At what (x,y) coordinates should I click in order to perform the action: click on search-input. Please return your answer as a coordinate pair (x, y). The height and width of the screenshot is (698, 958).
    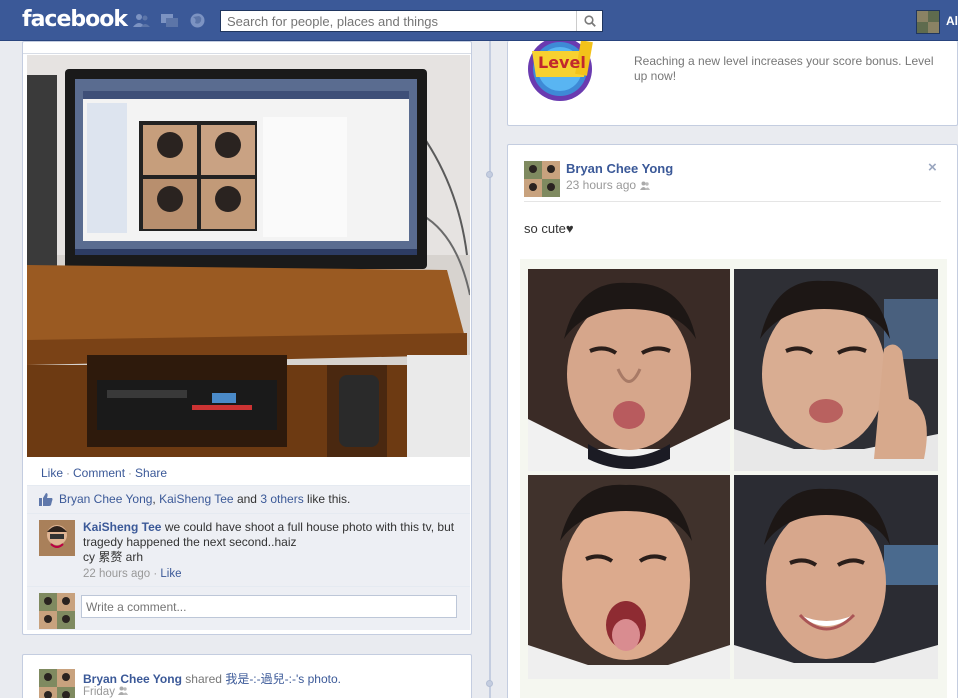
    Looking at the image, I should click on (396, 21).